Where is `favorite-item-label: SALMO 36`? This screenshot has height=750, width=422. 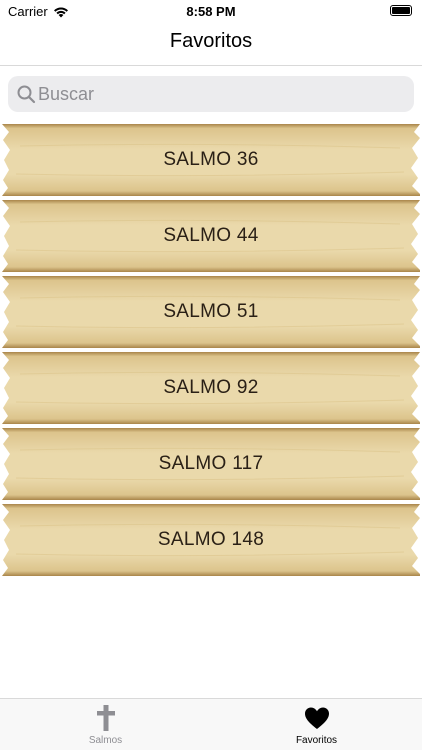
favorite-item-label: SALMO 36 is located at coordinates (211, 159).